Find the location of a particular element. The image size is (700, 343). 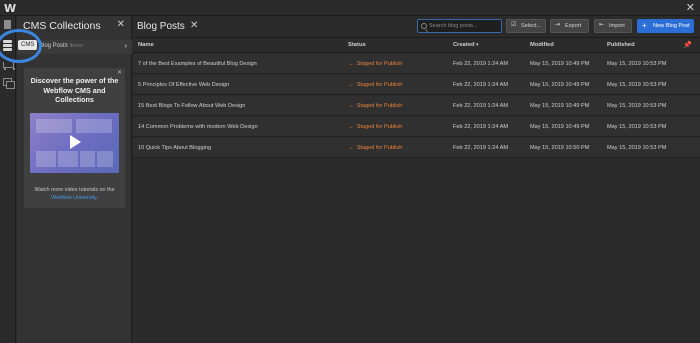

modified-date: May 15, 2019 10:50 PM is located at coordinates (560, 148).